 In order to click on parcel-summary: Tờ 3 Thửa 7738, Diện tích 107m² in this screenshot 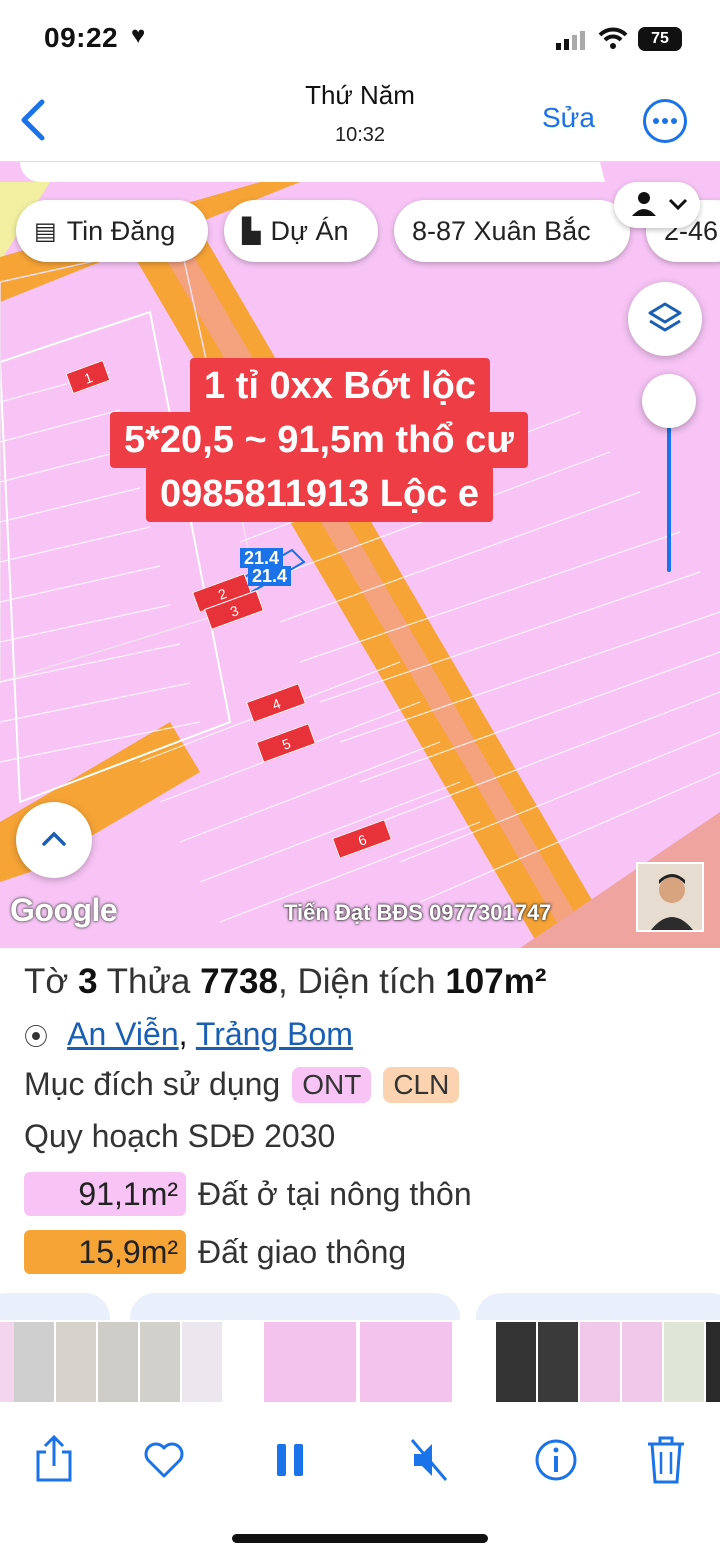, I will do `click(285, 982)`.